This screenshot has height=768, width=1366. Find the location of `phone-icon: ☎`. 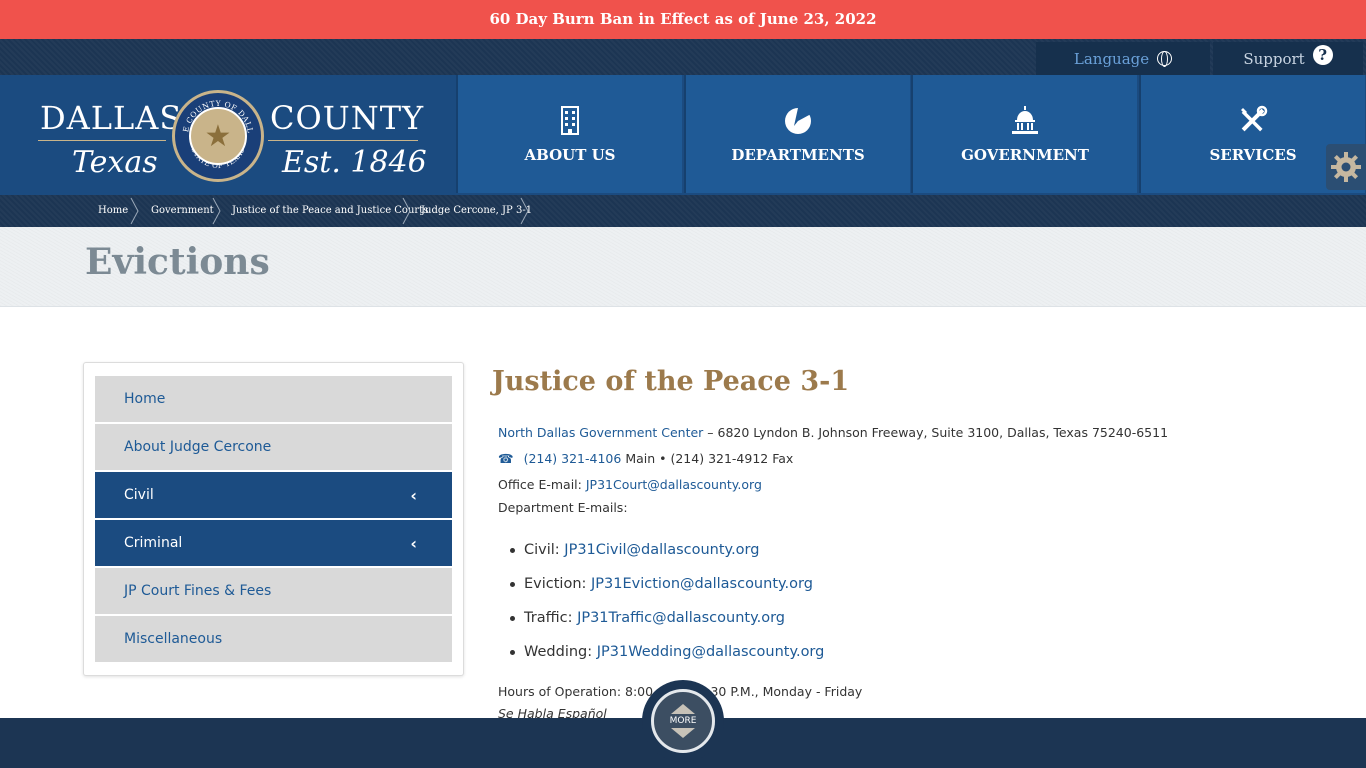

phone-icon: ☎ is located at coordinates (506, 458).